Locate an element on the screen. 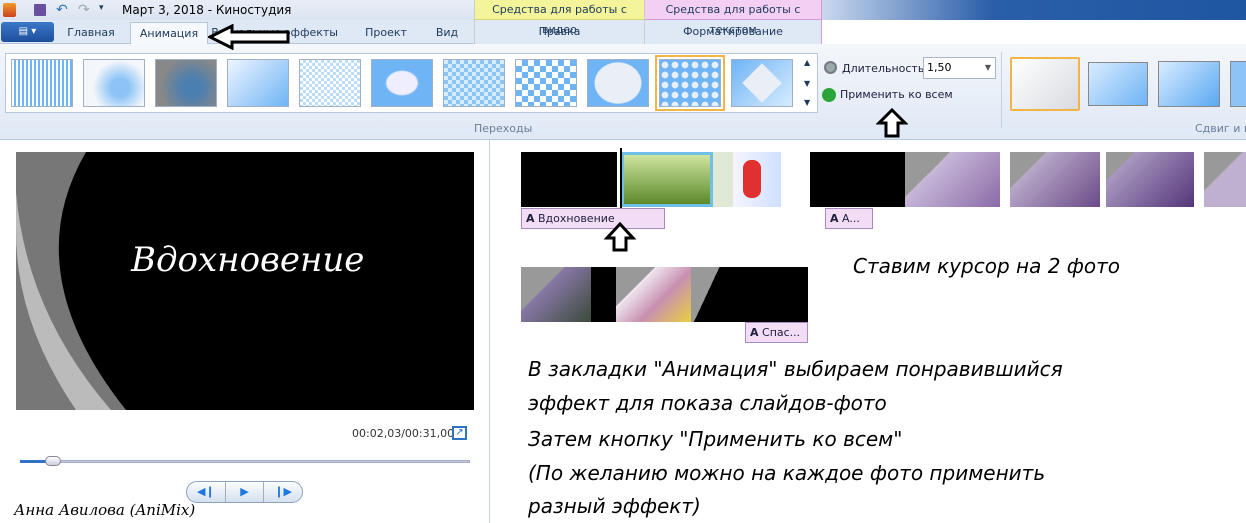  duration-value: 1,50 is located at coordinates (939, 67).